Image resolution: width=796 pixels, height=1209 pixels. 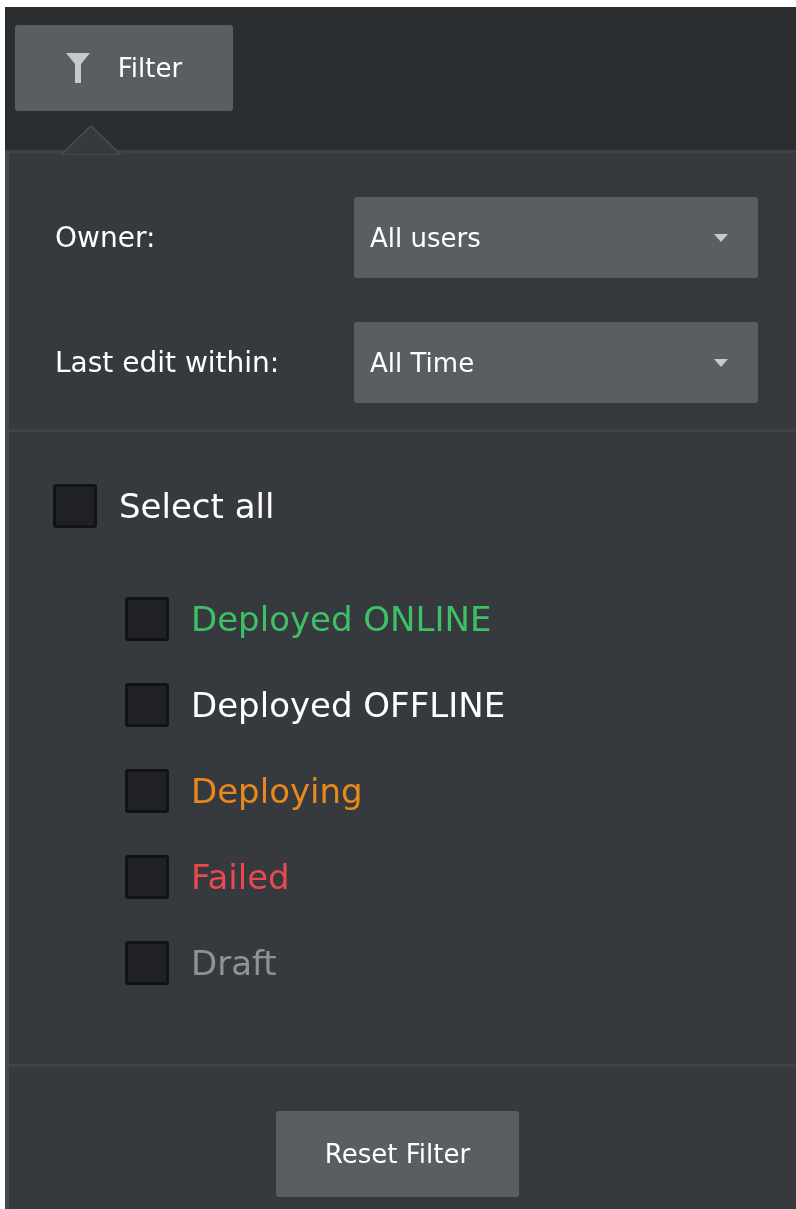 I want to click on status-label: Deployed OFFLINE, so click(x=348, y=705).